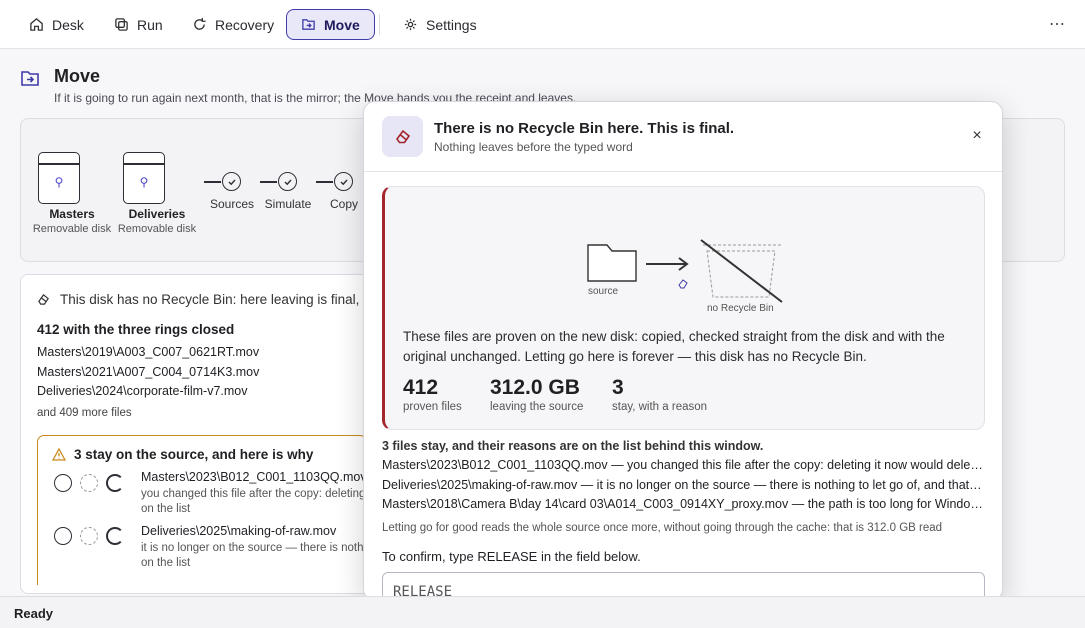  Describe the element at coordinates (254, 477) in the screenshot. I see `stay-file-path: Masters\2023\B012_C001_1103QQ.mov` at that location.